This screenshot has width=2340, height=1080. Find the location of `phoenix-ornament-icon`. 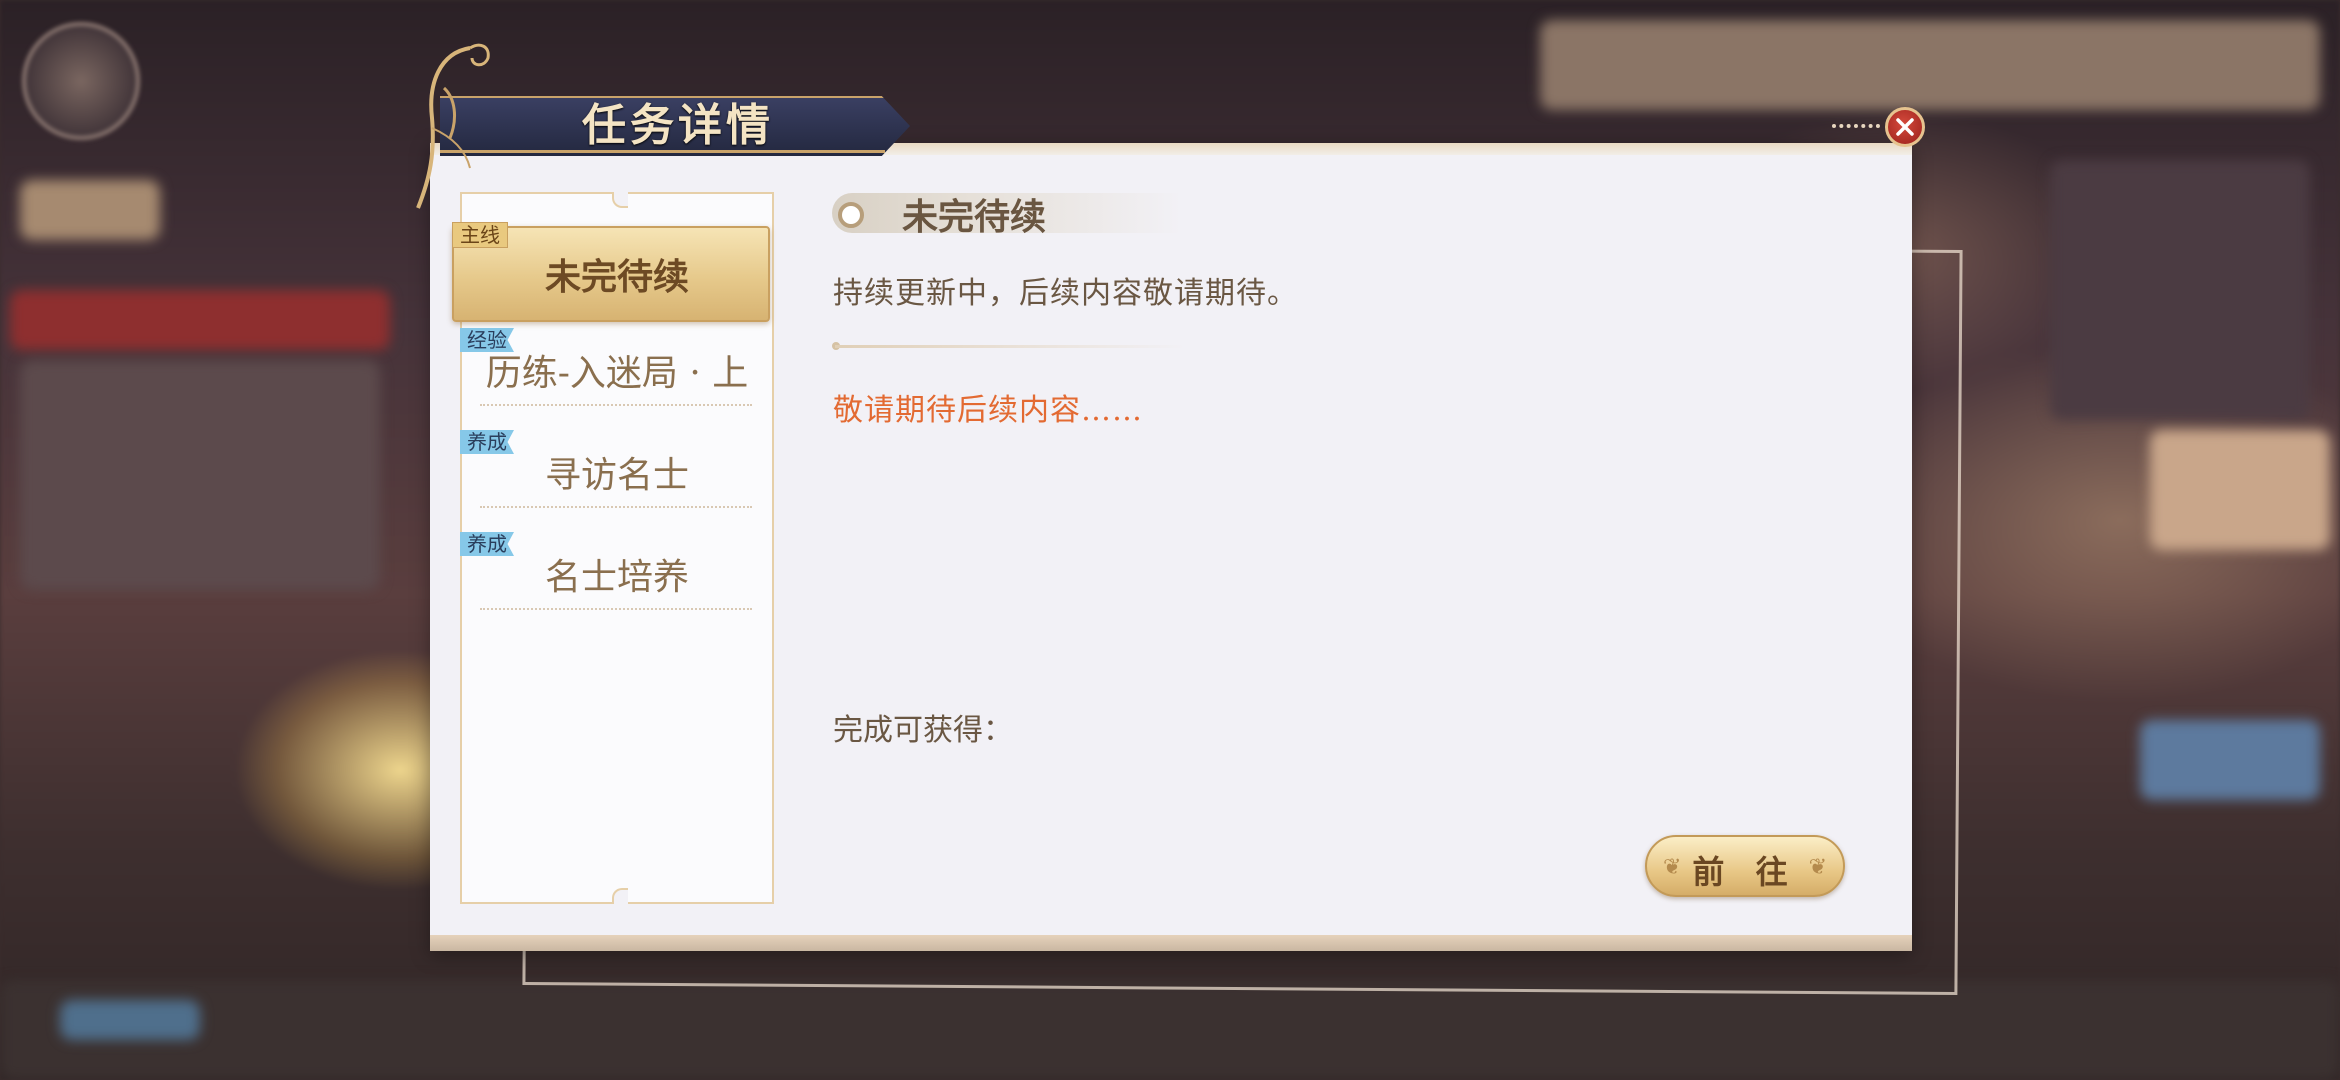

phoenix-ornament-icon is located at coordinates (453, 126).